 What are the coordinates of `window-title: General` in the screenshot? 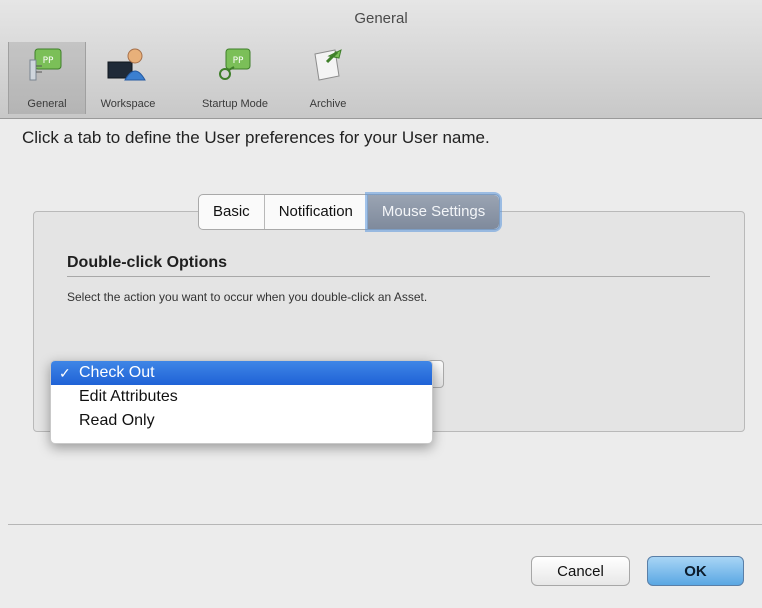 It's located at (381, 18).